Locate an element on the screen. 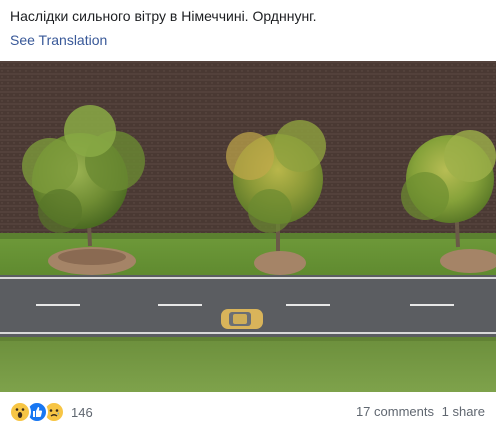 The width and height of the screenshot is (496, 430). post-footer: 146 17 comments 1 share is located at coordinates (248, 411).